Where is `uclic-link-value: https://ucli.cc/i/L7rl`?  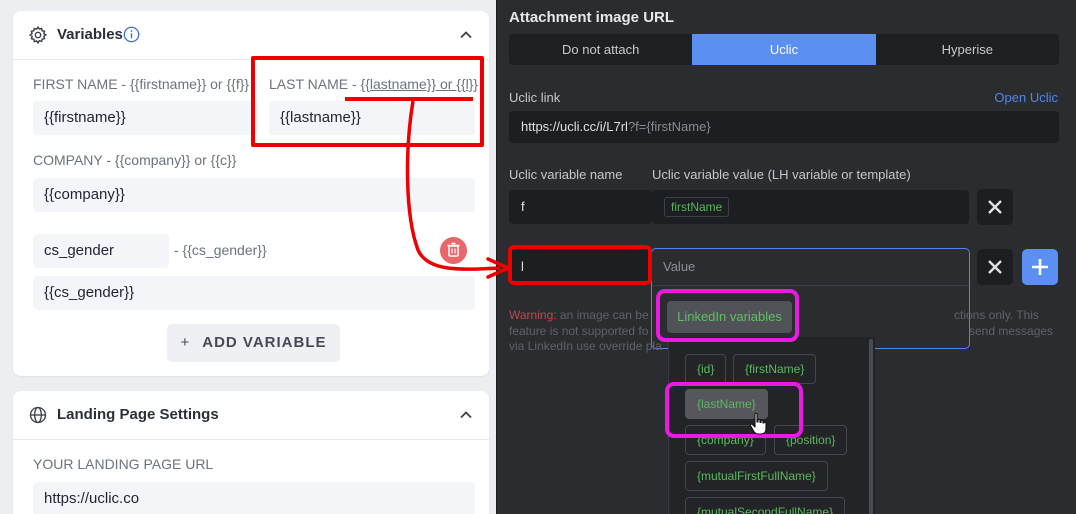 uclic-link-value: https://ucli.cc/i/L7rl is located at coordinates (574, 126).